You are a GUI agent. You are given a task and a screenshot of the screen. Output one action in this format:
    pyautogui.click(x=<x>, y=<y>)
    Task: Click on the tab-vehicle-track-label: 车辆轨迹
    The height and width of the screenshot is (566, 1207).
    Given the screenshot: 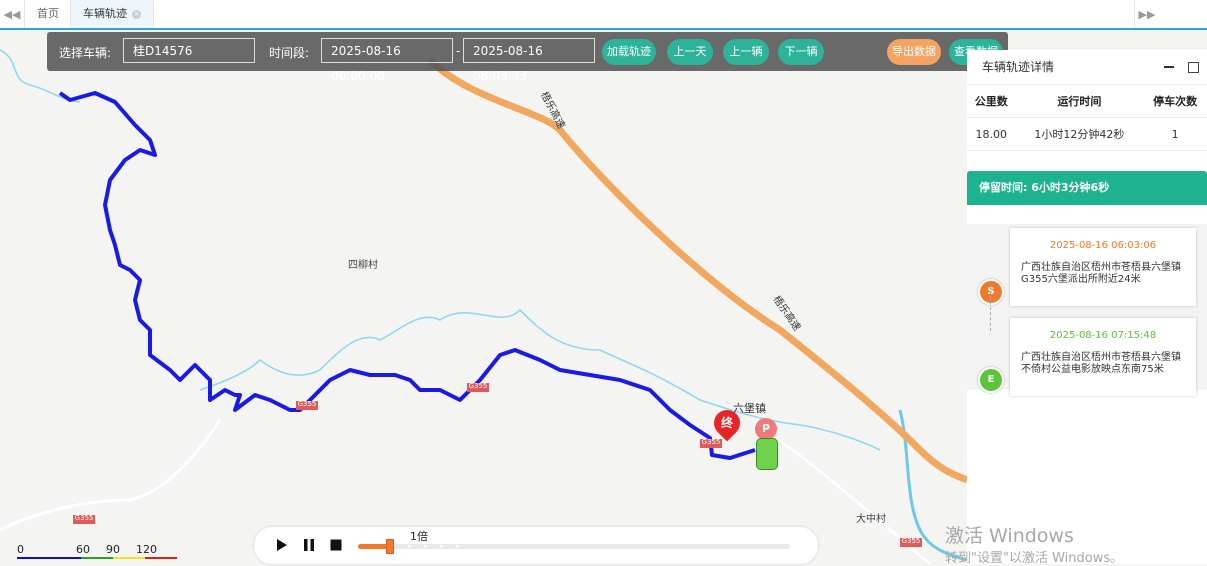 What is the action you would take?
    pyautogui.click(x=105, y=13)
    